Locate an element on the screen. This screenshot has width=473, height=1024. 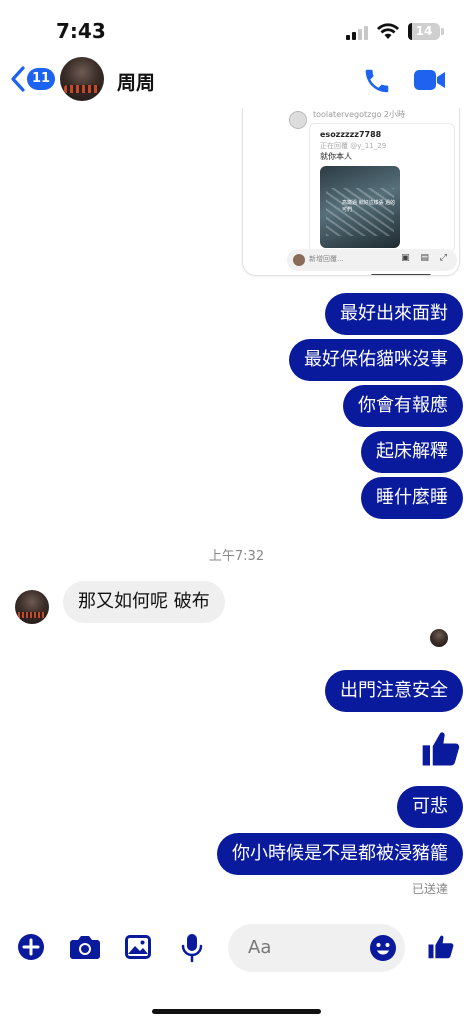
message-outgoing: 最好出來面對 is located at coordinates (394, 314).